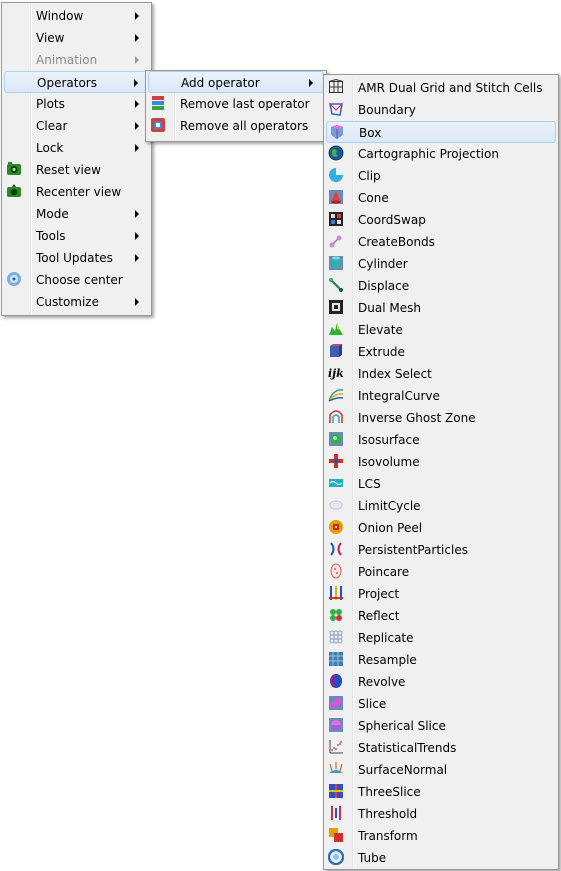 Image resolution: width=561 pixels, height=871 pixels. Describe the element at coordinates (379, 616) in the screenshot. I see `menu-item-label: Reflect` at that location.